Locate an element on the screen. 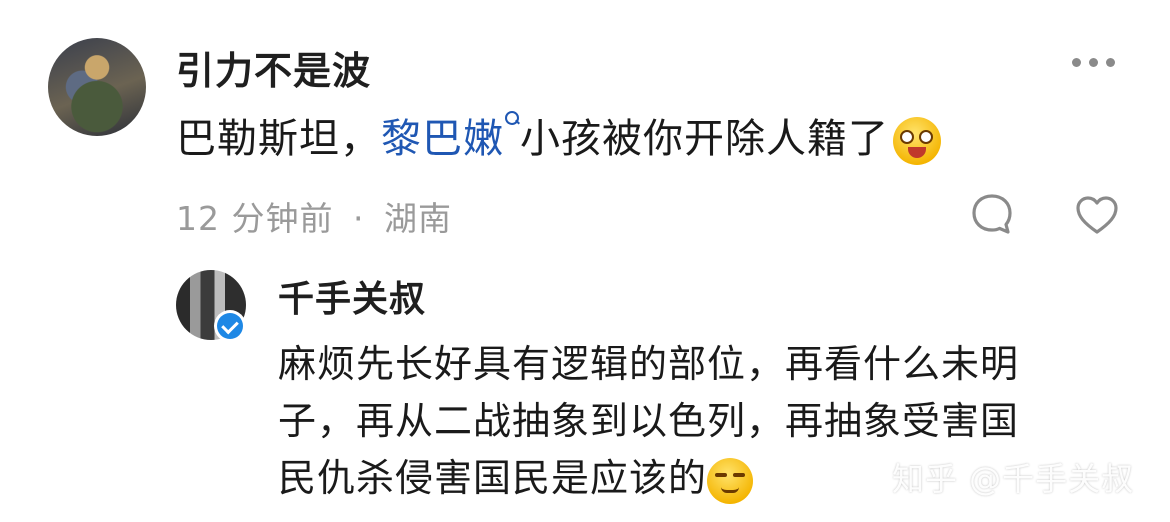  comment-meta: 12 分钟前 · 湖南 is located at coordinates (314, 216).